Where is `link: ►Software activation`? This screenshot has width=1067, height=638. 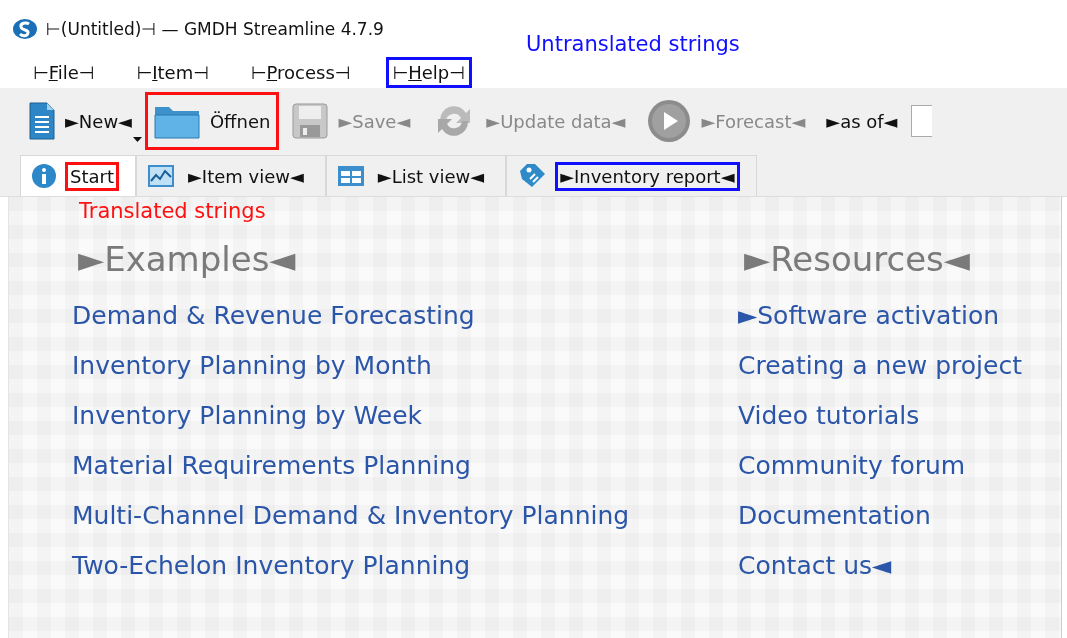
link: ►Software activation is located at coordinates (869, 326).